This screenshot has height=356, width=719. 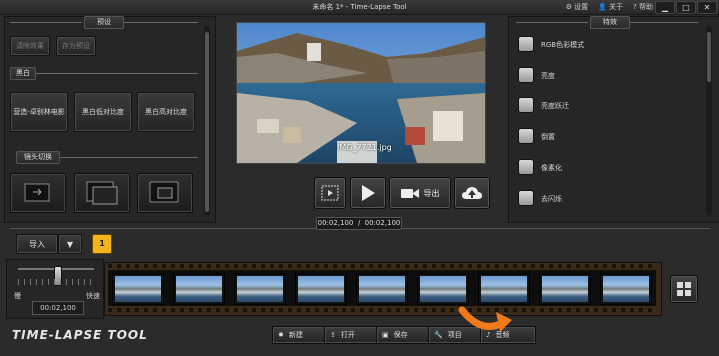 I want to click on clear-effects-button: 清除效果, so click(x=30, y=46).